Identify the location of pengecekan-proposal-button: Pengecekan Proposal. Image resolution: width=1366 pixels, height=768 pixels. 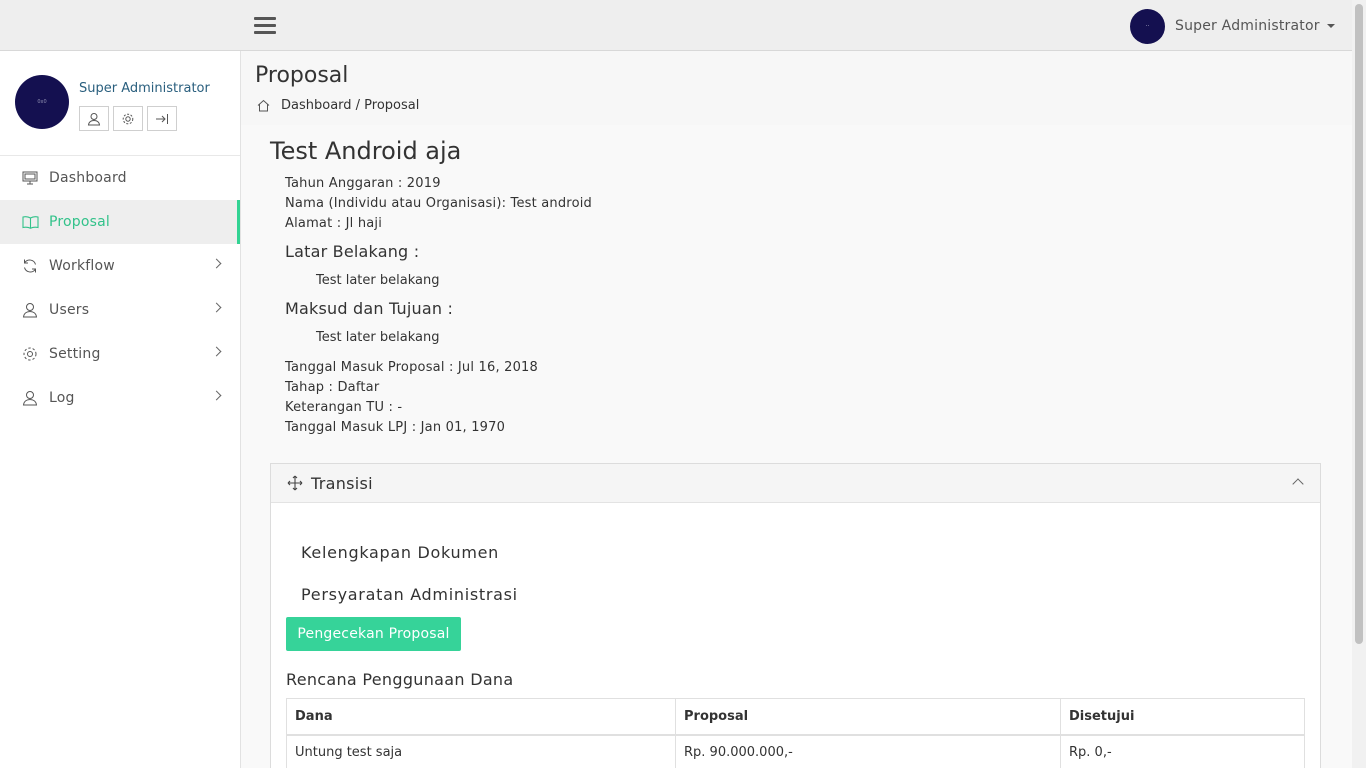
(373, 634).